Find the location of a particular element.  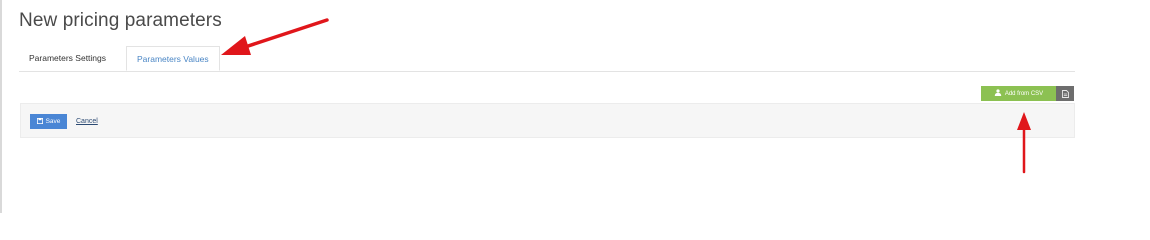

add-from-csv-label: Add from CSV is located at coordinates (1024, 93).